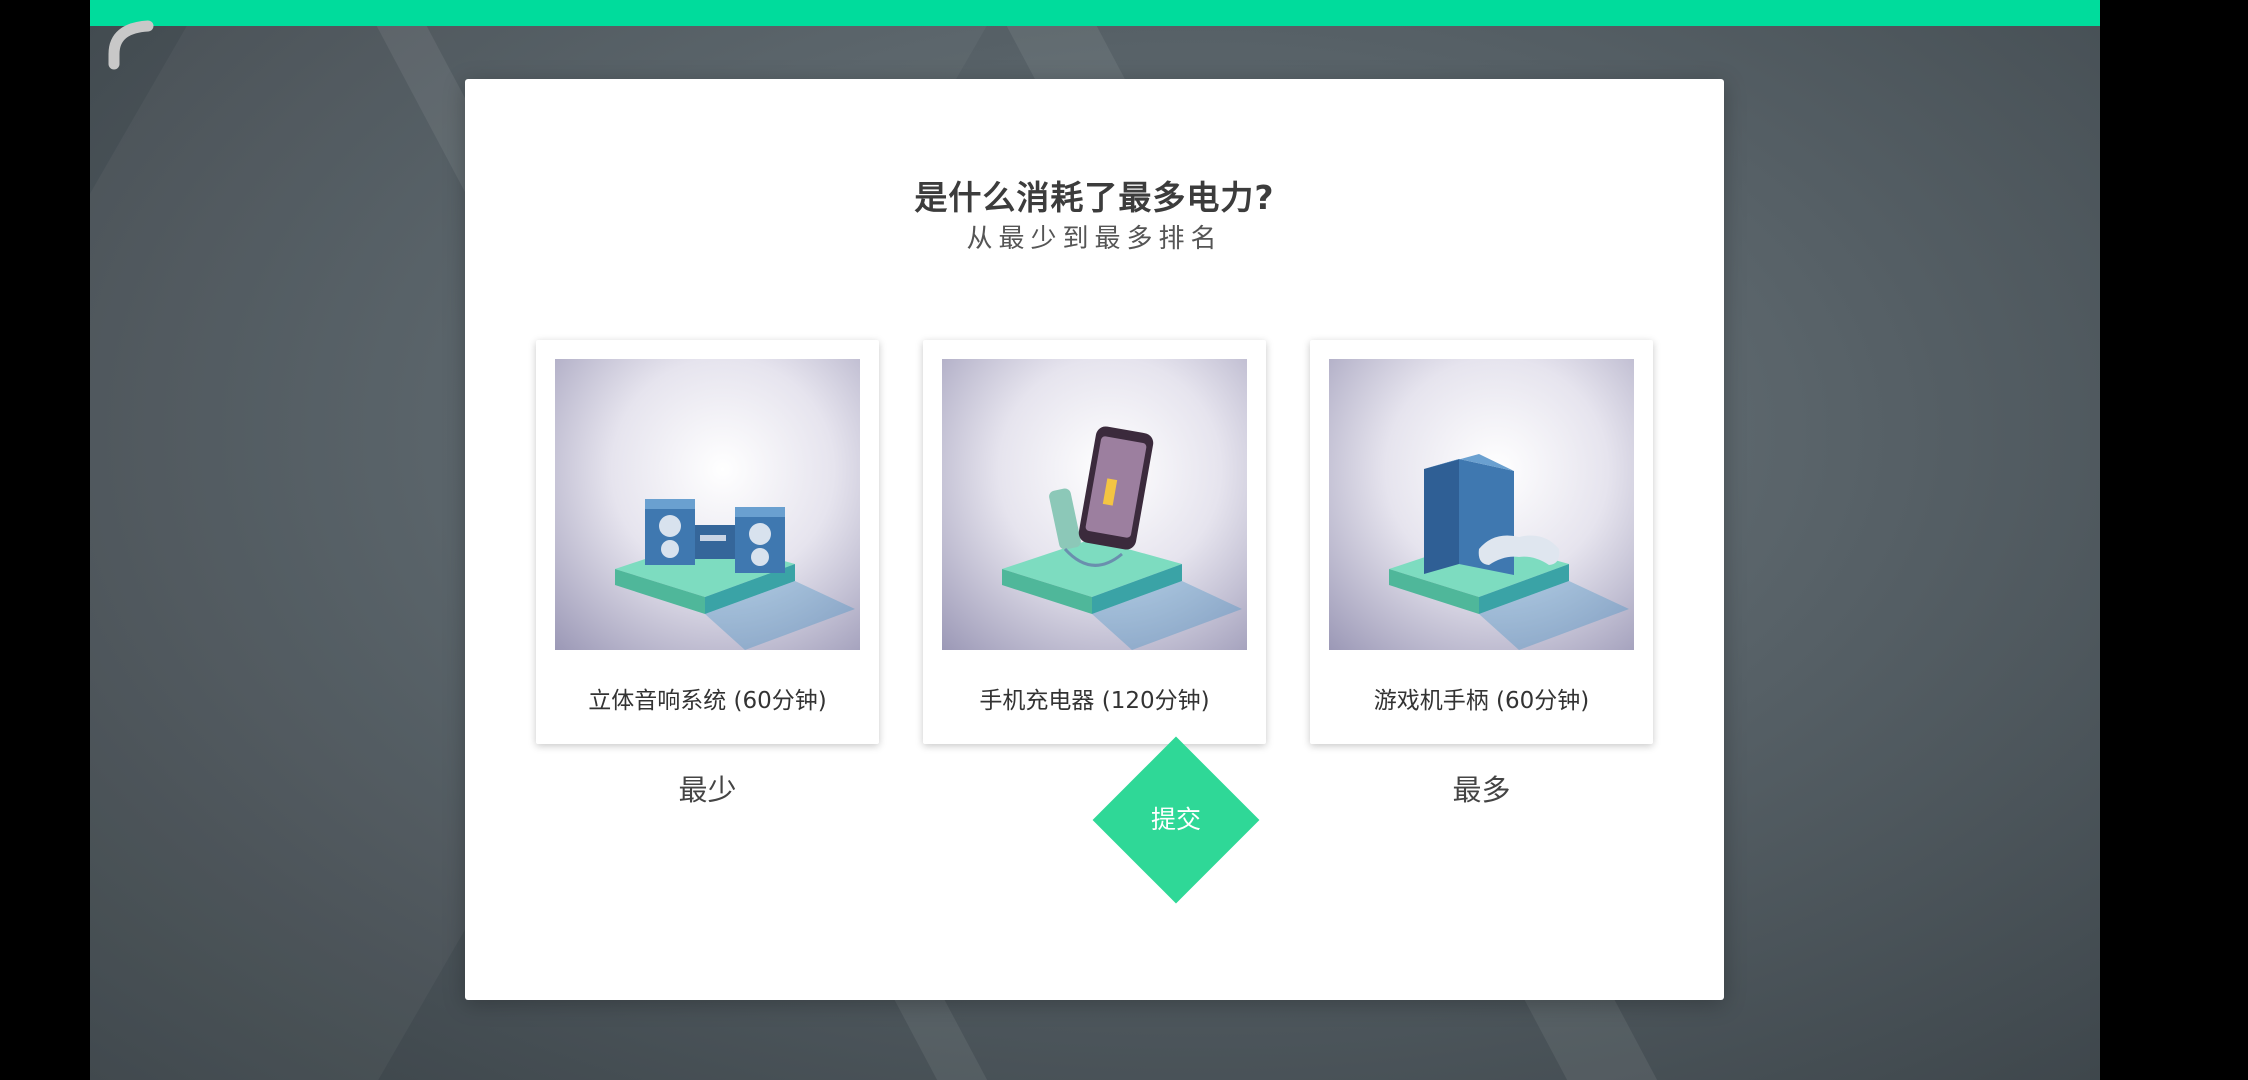  What do you see at coordinates (1094, 197) in the screenshot?
I see `question-title: 是什么消耗了最多电力?` at bounding box center [1094, 197].